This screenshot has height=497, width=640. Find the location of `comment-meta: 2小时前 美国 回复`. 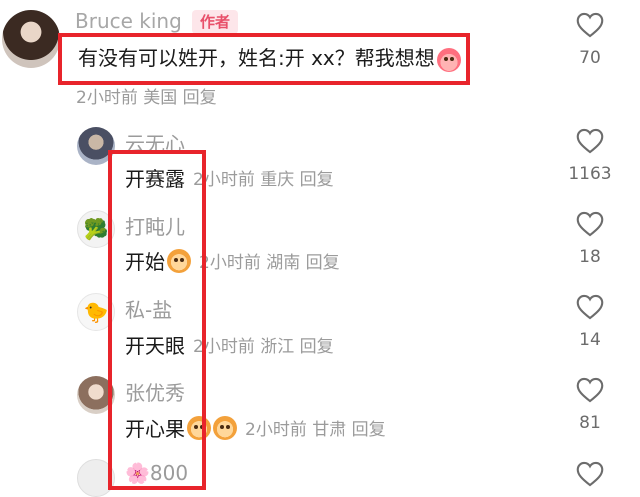

comment-meta: 2小时前 美国 回复 is located at coordinates (146, 95).